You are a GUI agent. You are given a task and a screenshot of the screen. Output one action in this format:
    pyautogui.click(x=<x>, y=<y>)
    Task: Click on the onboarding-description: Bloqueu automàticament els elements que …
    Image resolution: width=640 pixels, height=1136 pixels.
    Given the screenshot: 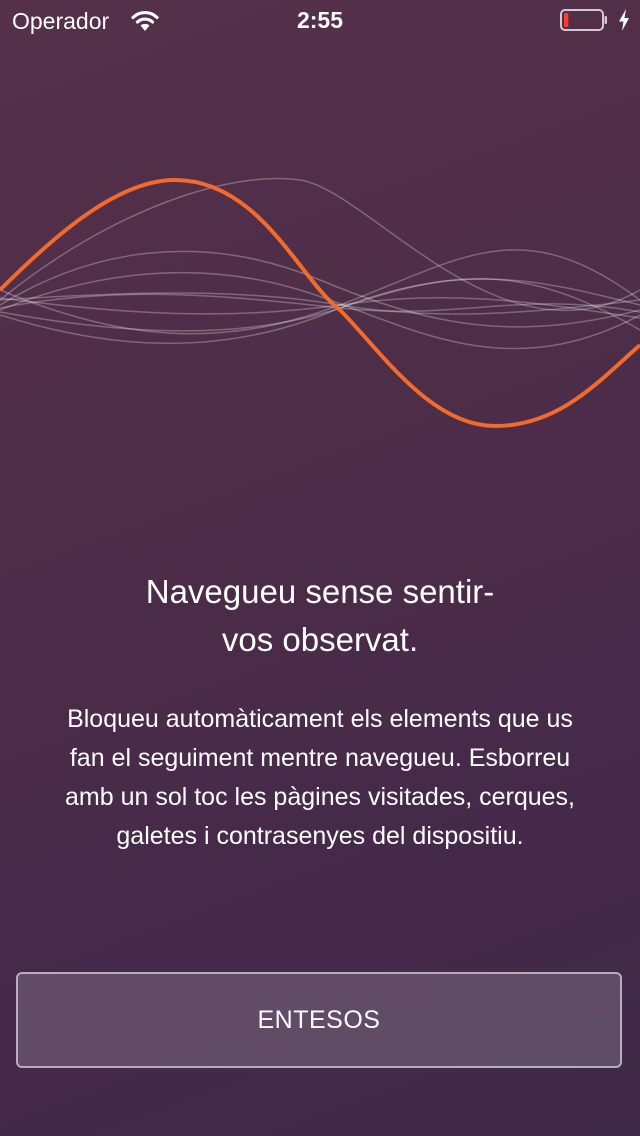 What is the action you would take?
    pyautogui.click(x=320, y=778)
    